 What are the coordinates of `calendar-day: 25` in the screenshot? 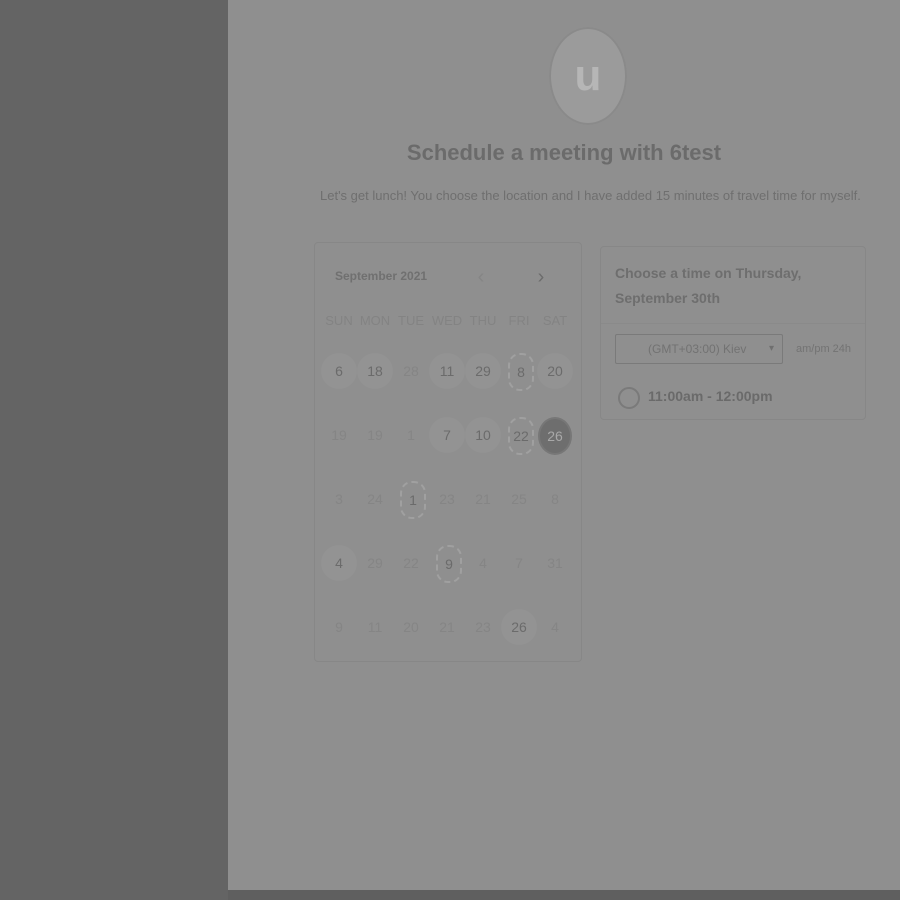 It's located at (519, 499).